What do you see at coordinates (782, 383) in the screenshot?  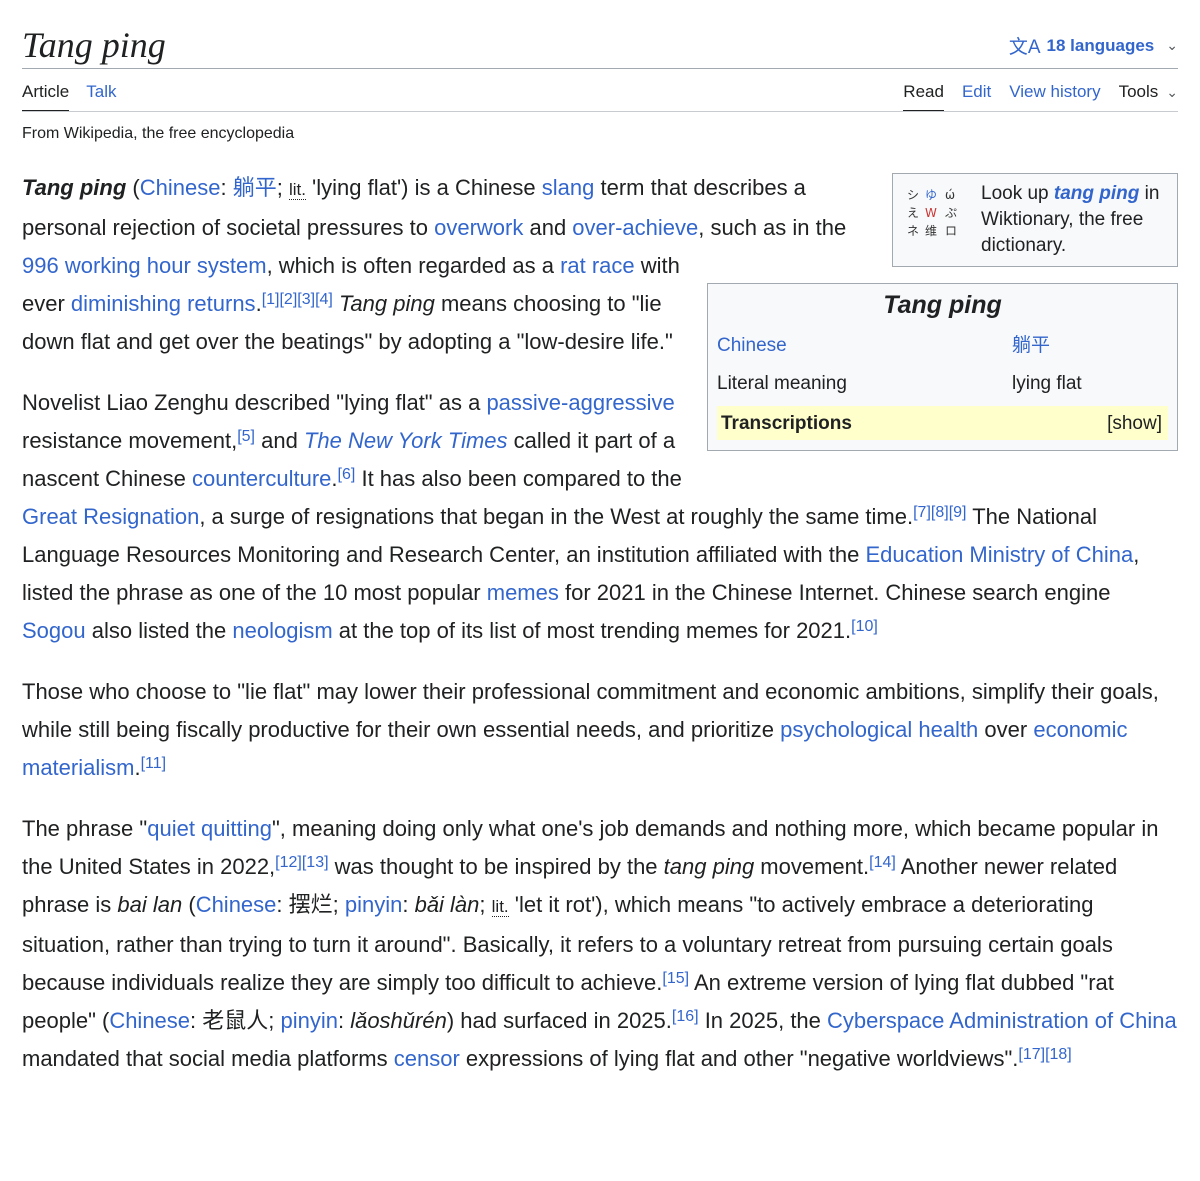 I see `infobox-literal-label: Literal meaning` at bounding box center [782, 383].